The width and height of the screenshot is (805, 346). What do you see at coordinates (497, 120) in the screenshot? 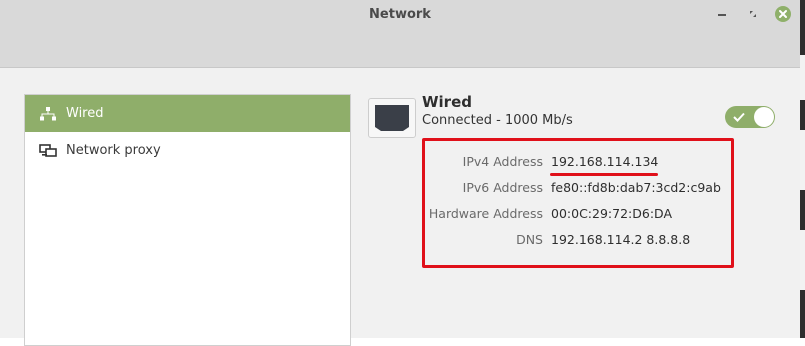
I see `wired-status: Connected - 1000 Mb/s` at bounding box center [497, 120].